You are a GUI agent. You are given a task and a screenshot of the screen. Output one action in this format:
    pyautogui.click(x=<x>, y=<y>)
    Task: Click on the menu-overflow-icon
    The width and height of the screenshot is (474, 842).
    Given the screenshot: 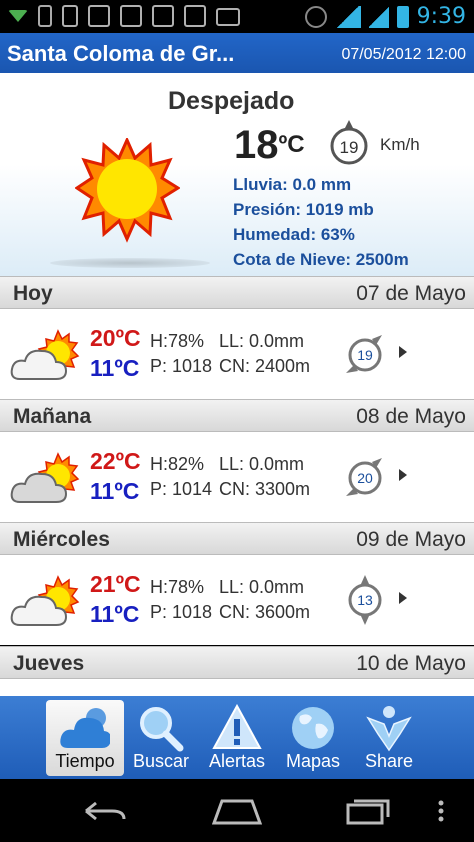 What is the action you would take?
    pyautogui.click(x=441, y=811)
    